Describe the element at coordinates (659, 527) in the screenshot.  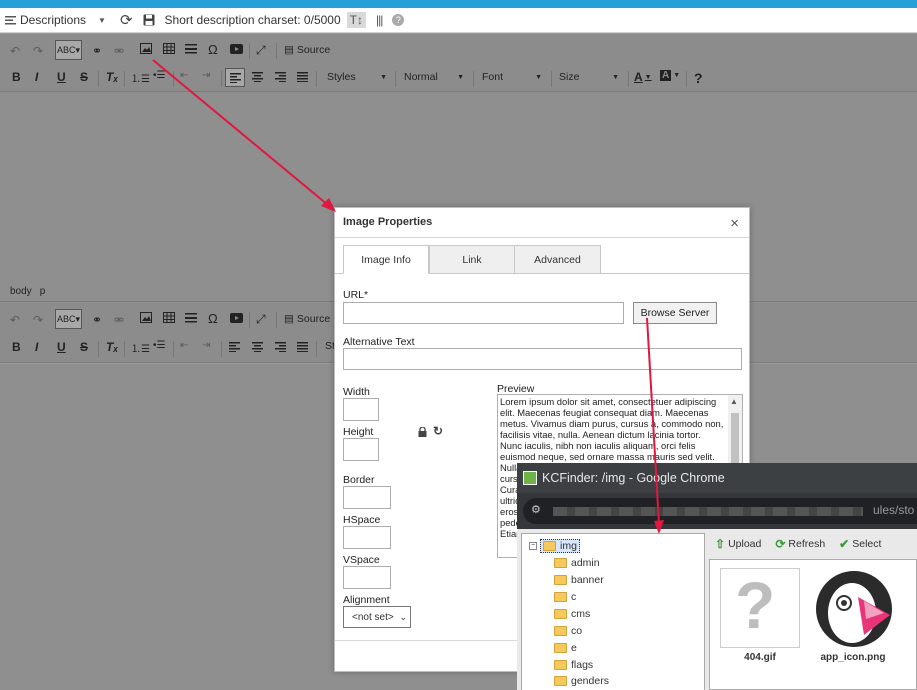
I see `arrowhead-icon` at that location.